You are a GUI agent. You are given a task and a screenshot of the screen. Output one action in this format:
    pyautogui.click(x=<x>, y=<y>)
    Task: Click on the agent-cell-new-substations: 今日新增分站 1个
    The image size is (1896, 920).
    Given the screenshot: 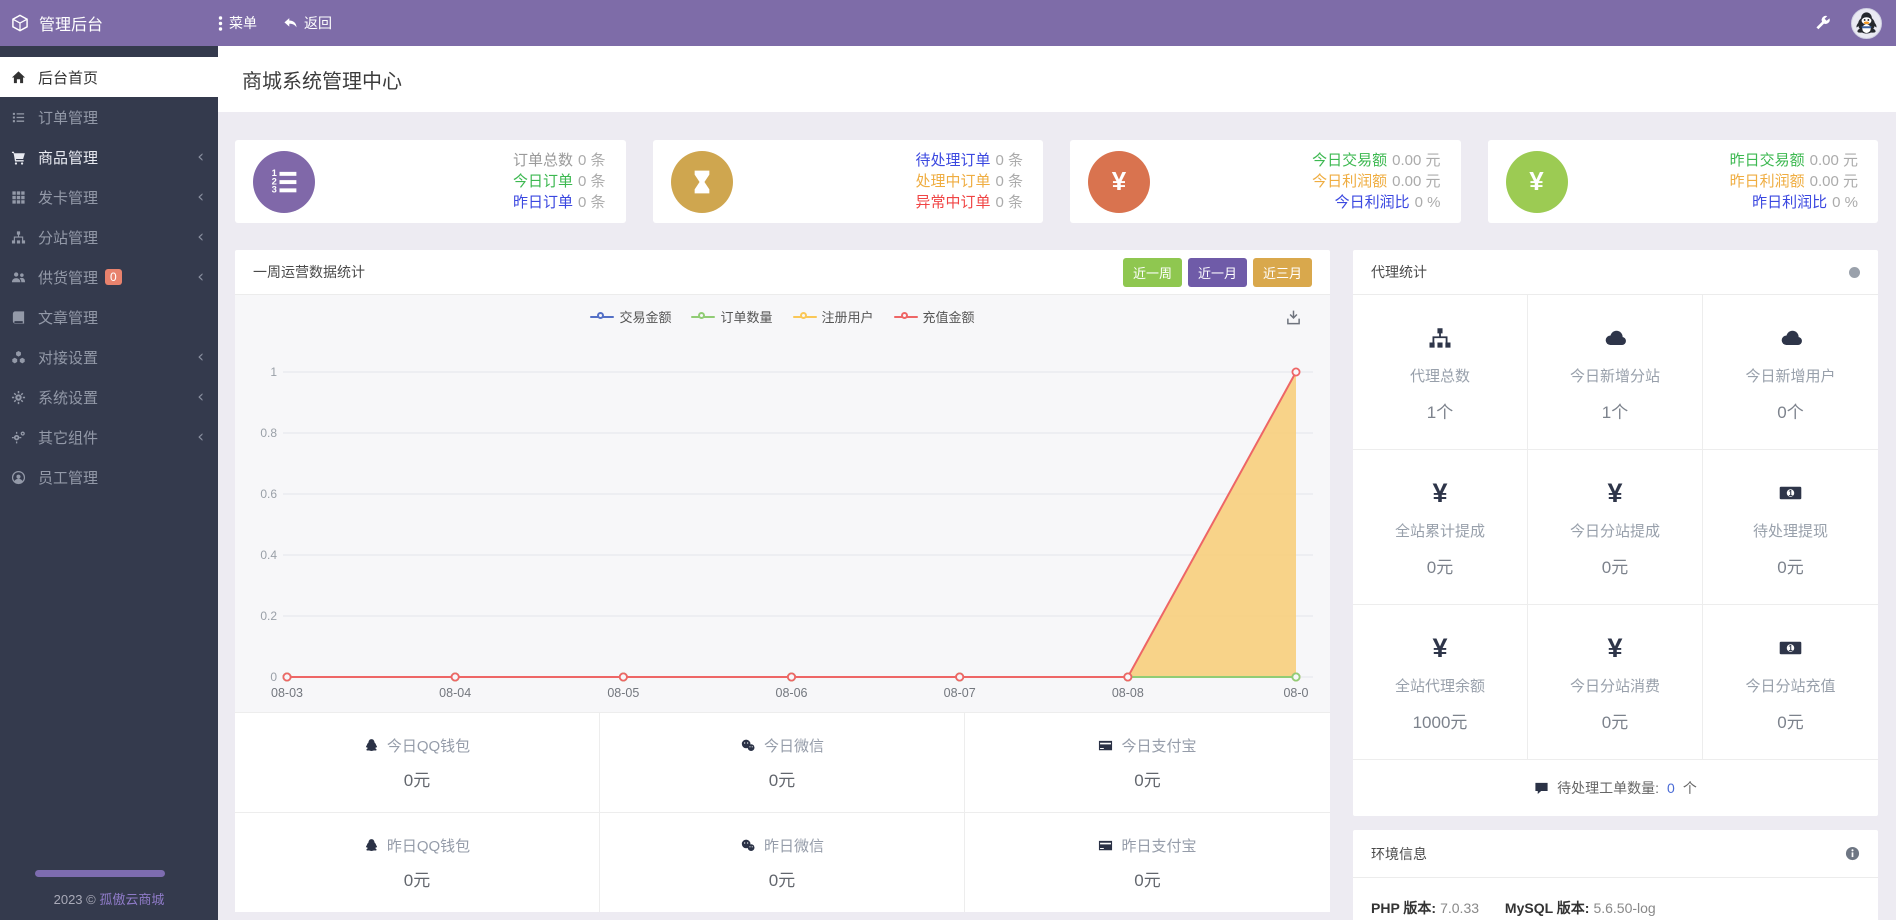 What is the action you would take?
    pyautogui.click(x=1615, y=372)
    